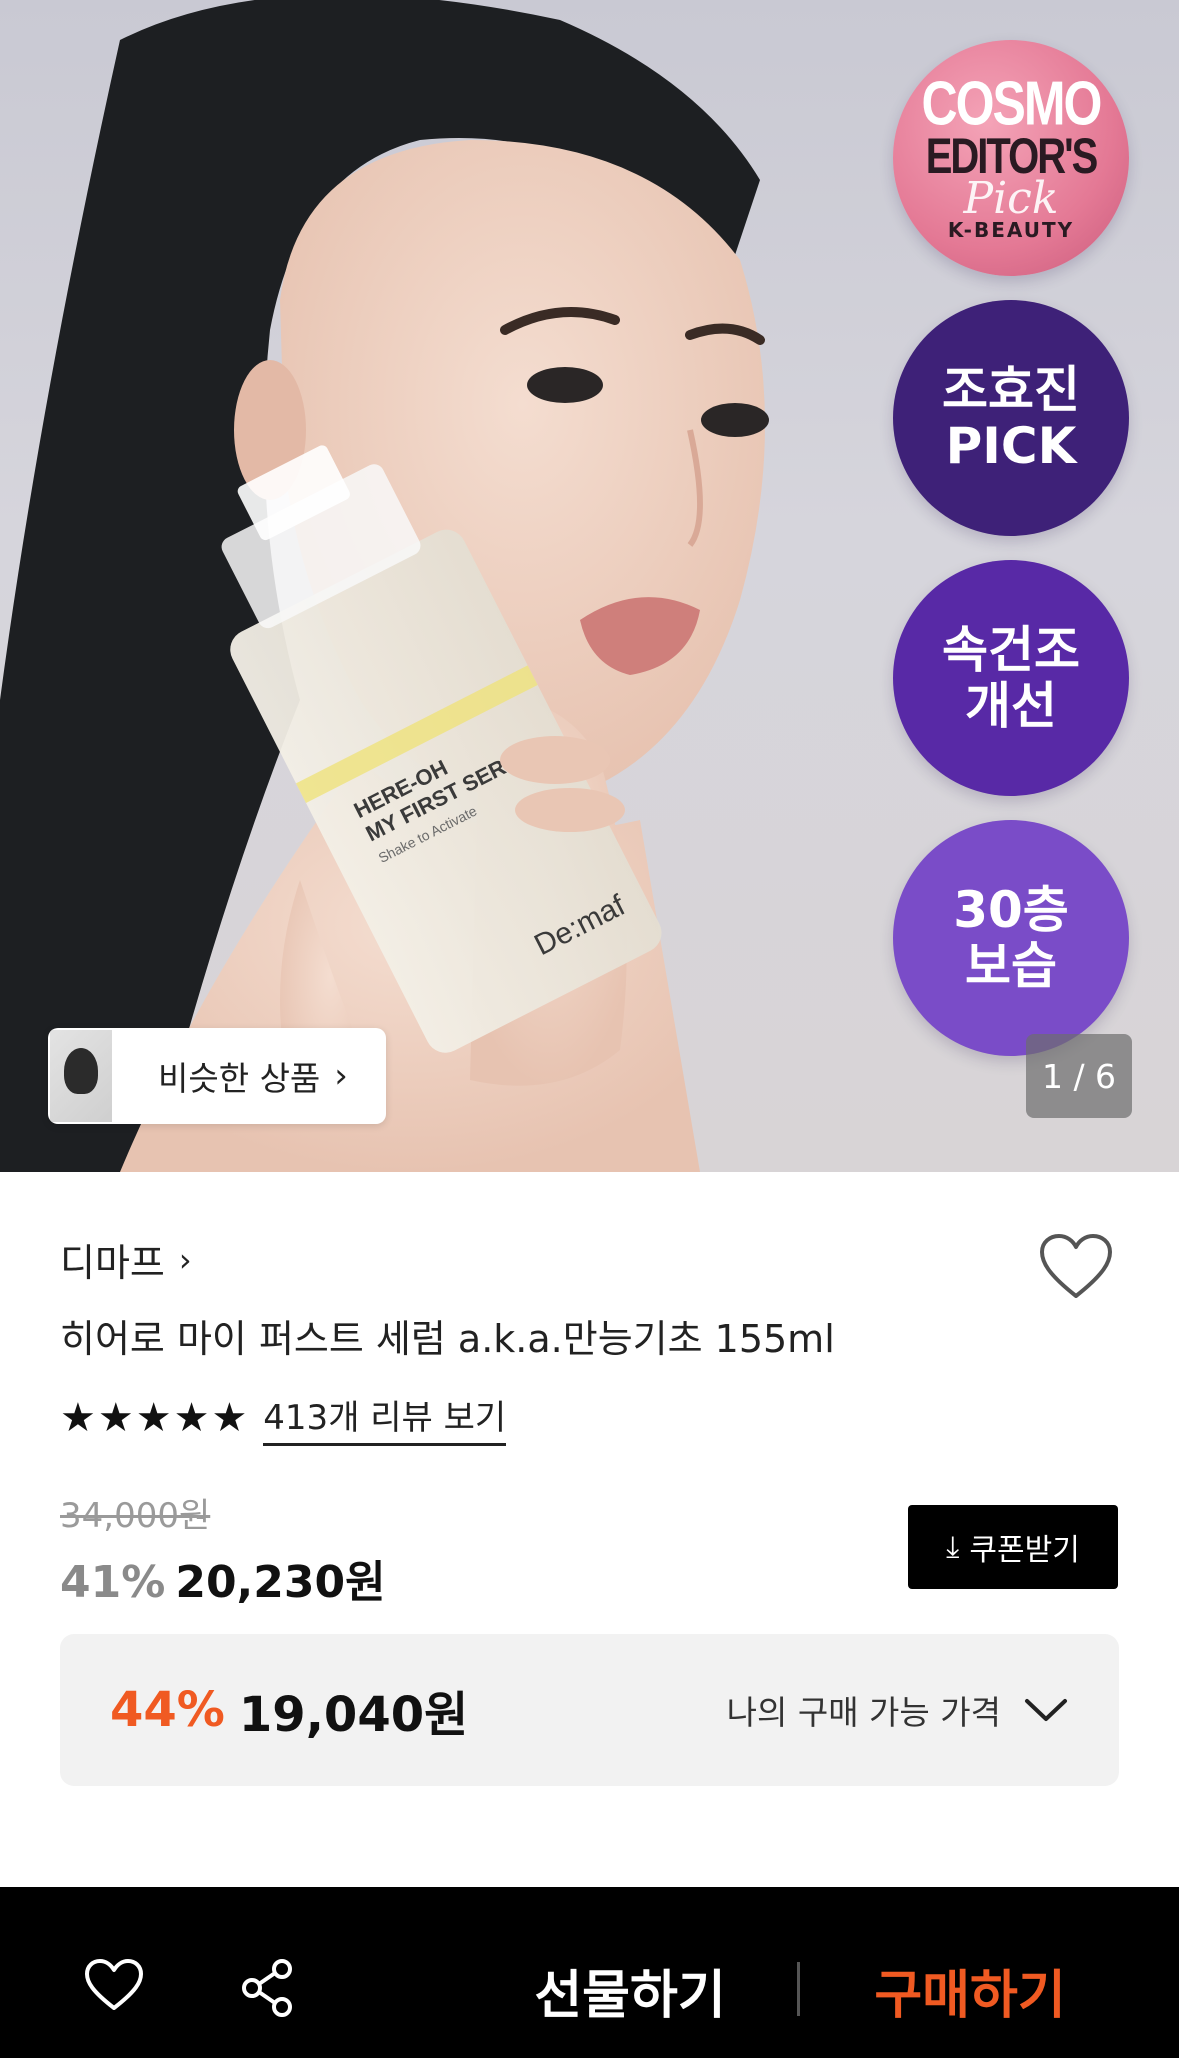  I want to click on price-row: 41% 20,230원, so click(223, 1578).